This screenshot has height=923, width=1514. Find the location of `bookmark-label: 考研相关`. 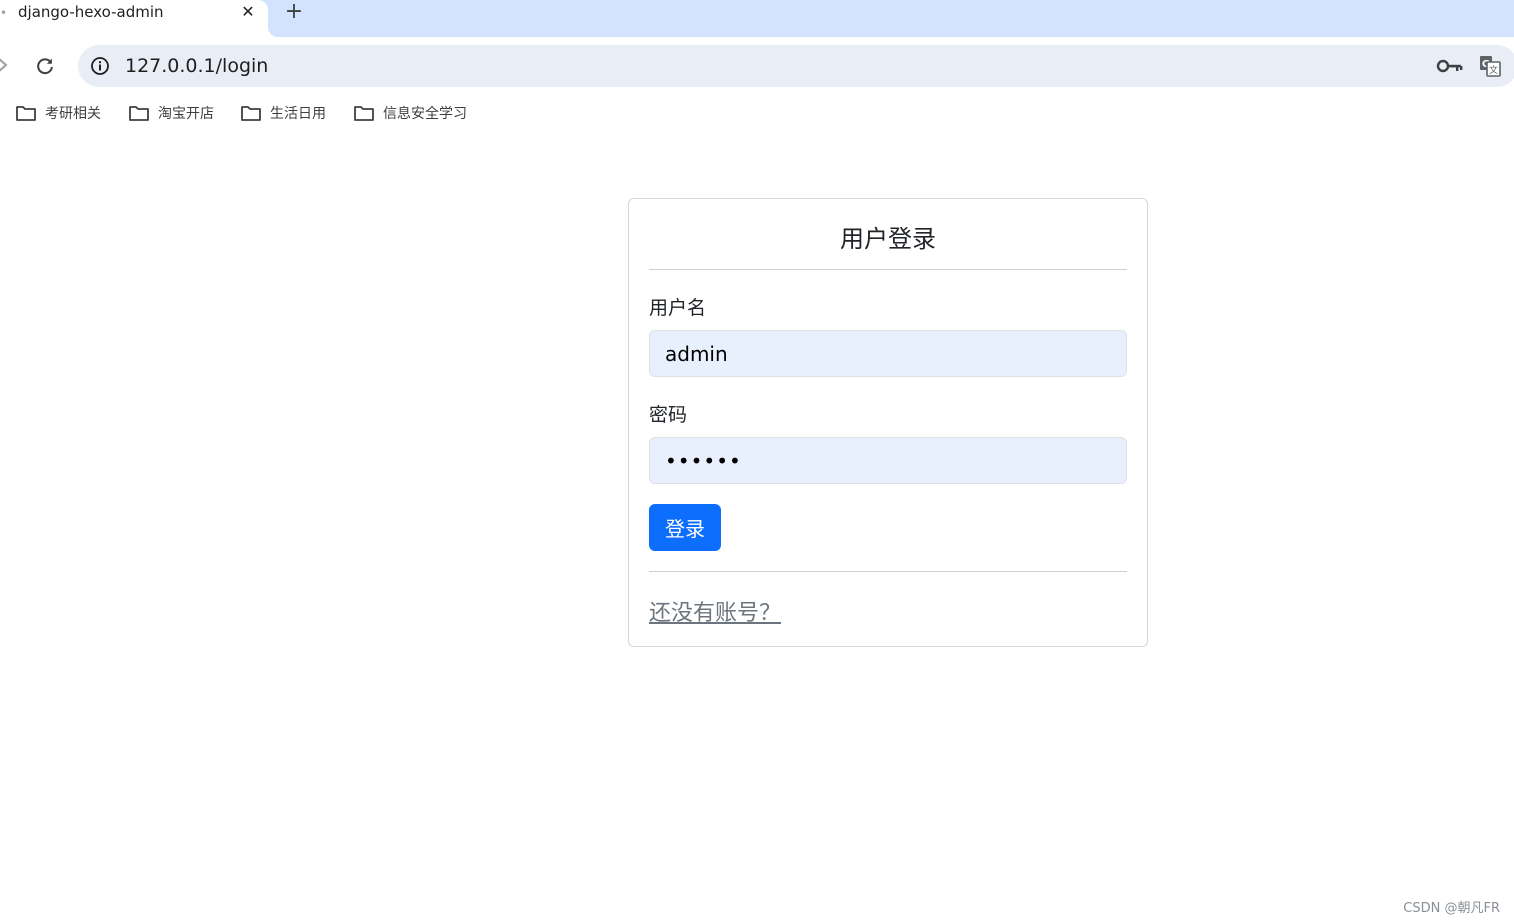

bookmark-label: 考研相关 is located at coordinates (73, 114).